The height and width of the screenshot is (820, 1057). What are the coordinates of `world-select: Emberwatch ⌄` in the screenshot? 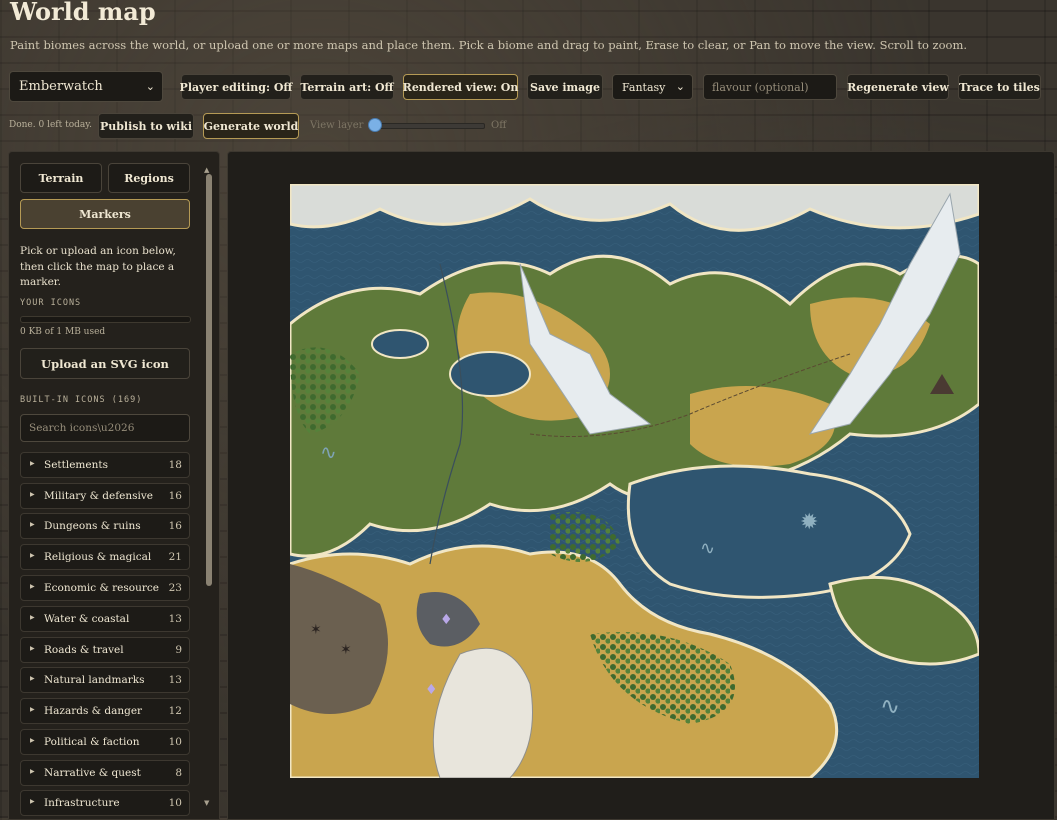 It's located at (86, 86).